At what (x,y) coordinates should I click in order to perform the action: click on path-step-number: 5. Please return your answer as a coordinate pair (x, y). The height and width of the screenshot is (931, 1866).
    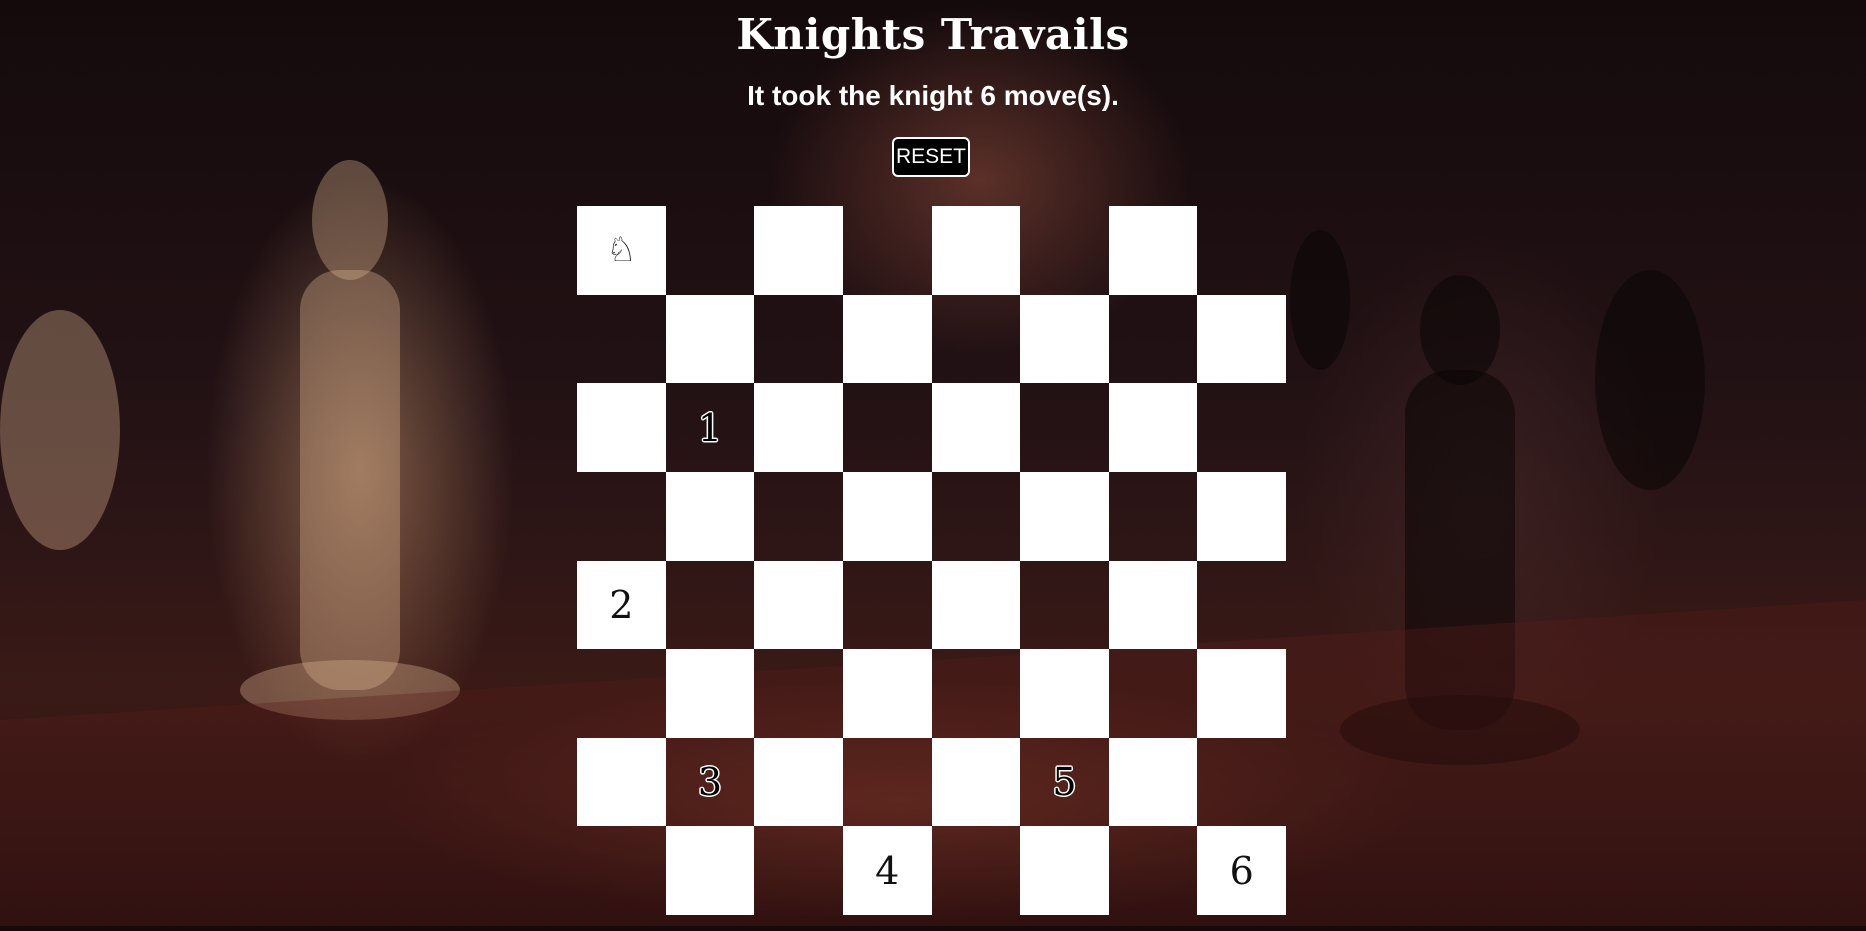
    Looking at the image, I should click on (1064, 782).